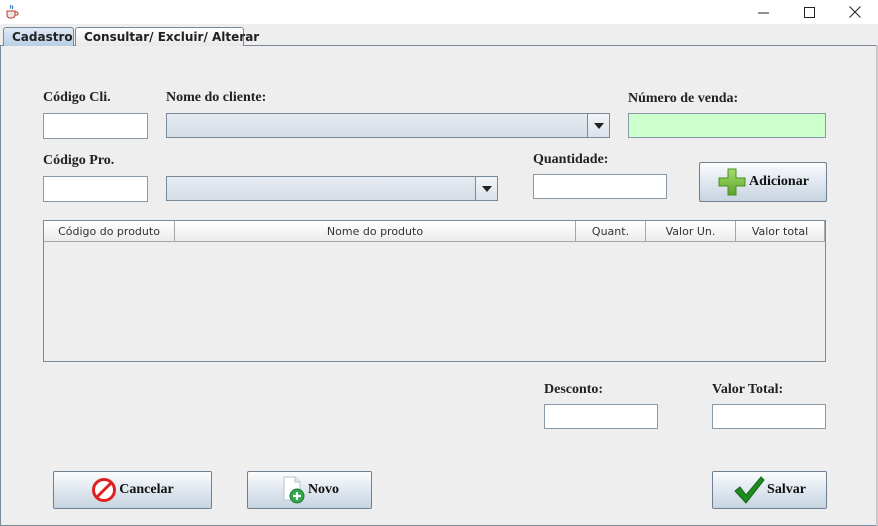 This screenshot has height=526, width=878. Describe the element at coordinates (600, 186) in the screenshot. I see `quantidade-field` at that location.